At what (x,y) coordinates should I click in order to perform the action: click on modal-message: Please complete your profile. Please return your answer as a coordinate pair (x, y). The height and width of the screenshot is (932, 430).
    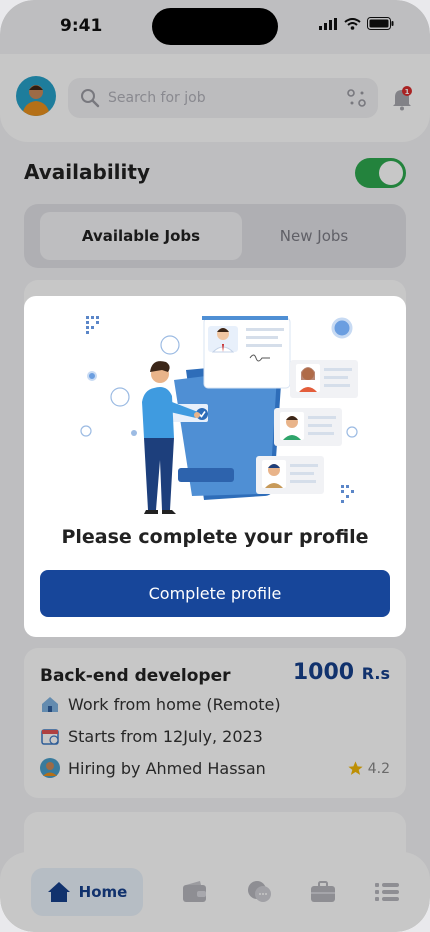
    Looking at the image, I should click on (215, 537).